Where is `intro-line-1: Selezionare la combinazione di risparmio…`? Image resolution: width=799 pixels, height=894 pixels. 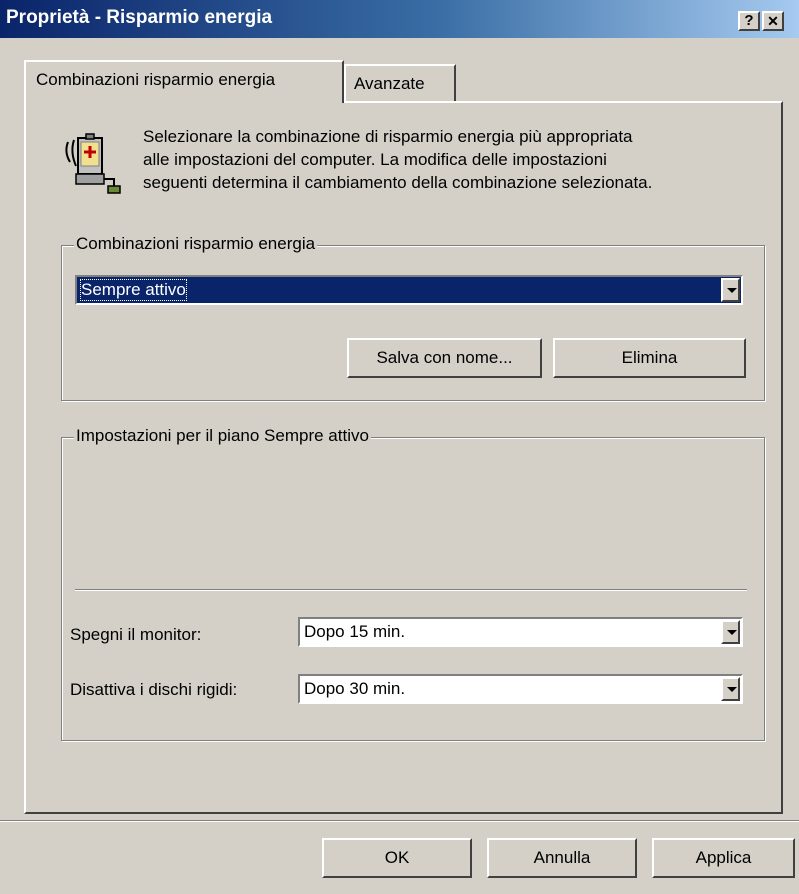 intro-line-1: Selezionare la combinazione di risparmio… is located at coordinates (388, 136).